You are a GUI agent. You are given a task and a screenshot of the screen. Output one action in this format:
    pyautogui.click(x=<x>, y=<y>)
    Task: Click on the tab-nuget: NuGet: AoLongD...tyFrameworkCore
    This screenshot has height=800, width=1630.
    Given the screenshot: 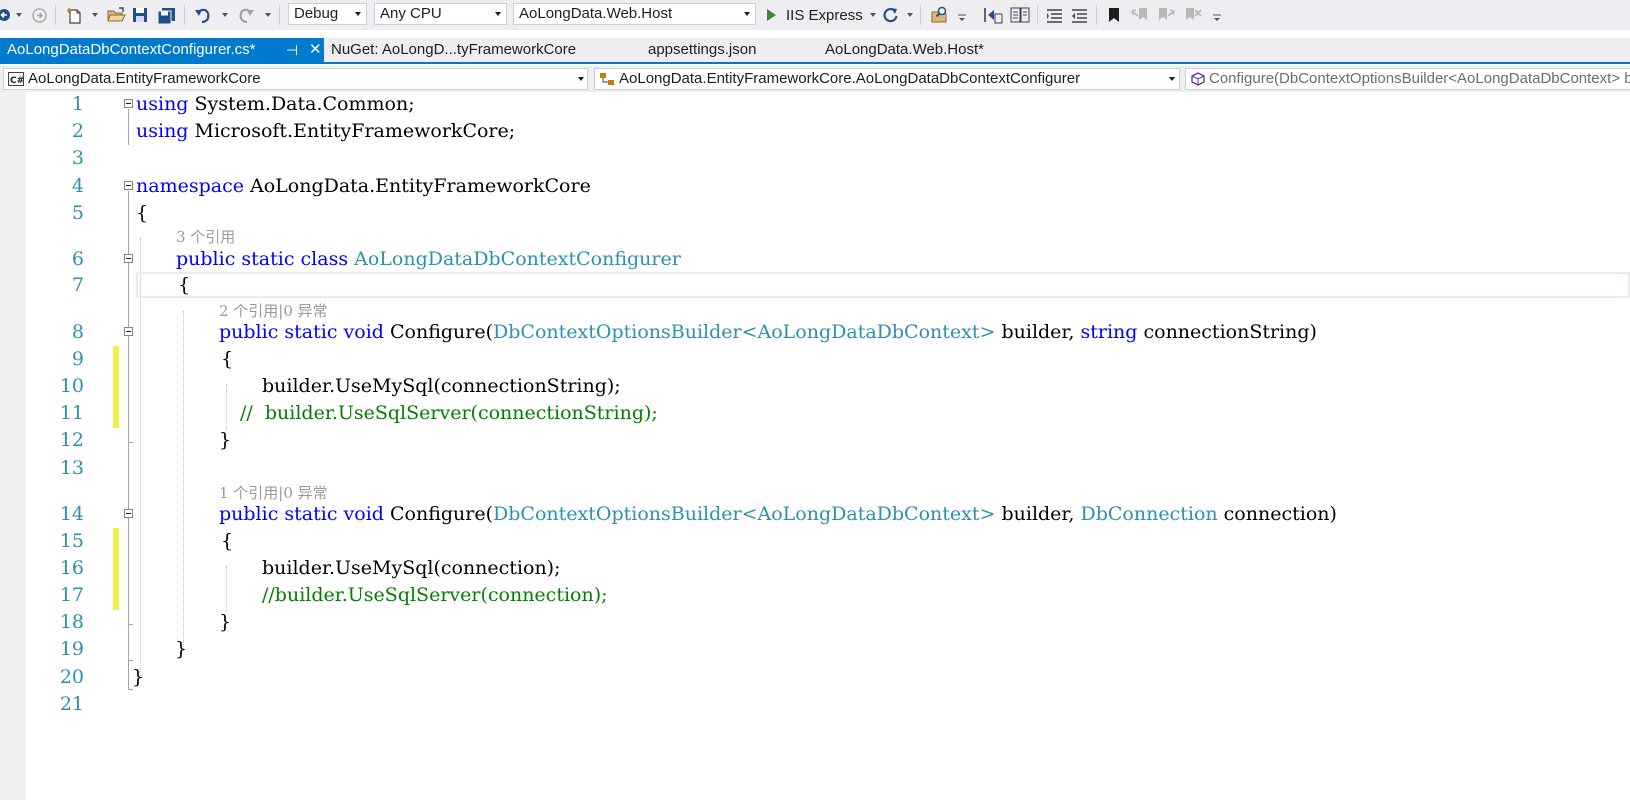 What is the action you would take?
    pyautogui.click(x=481, y=50)
    